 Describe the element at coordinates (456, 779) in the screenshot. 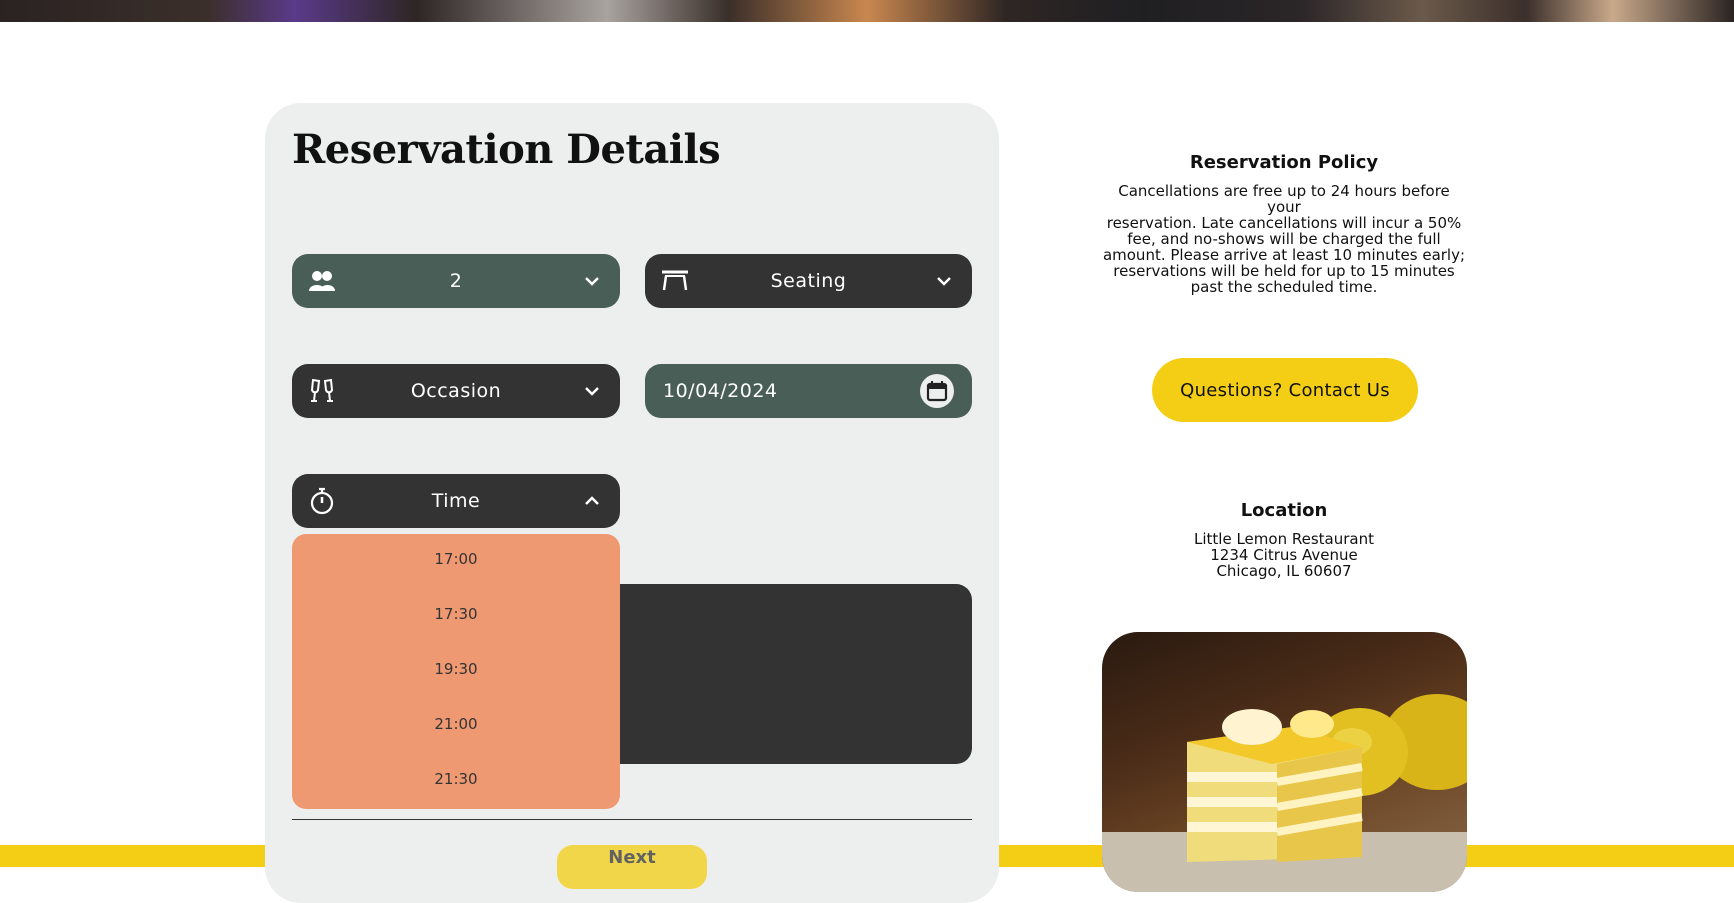

I see `time-option: 21:30` at that location.